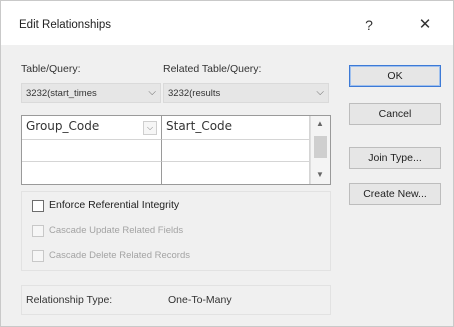 The width and height of the screenshot is (454, 327). Describe the element at coordinates (227, 23) in the screenshot. I see `title-bar: Edit Relationships ? ✕` at that location.